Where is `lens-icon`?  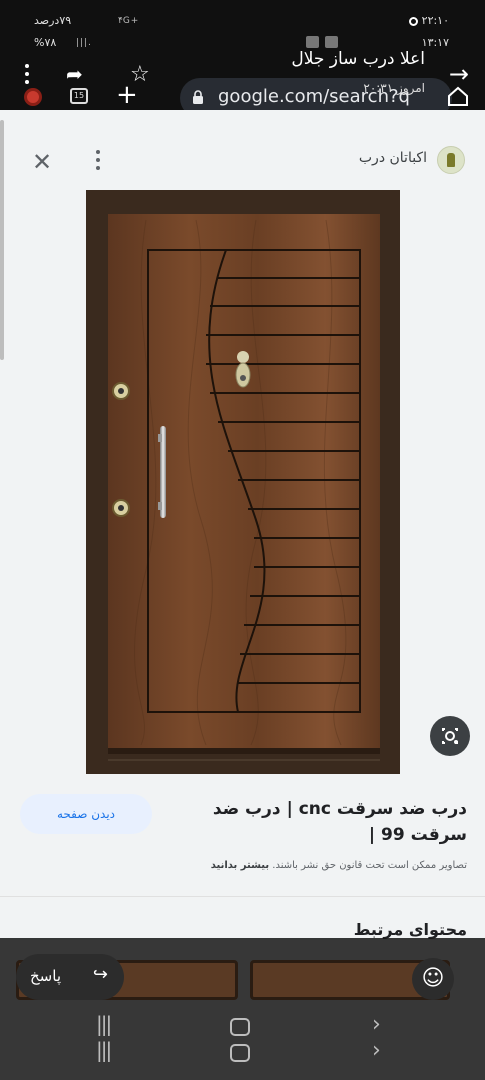 lens-icon is located at coordinates (450, 736).